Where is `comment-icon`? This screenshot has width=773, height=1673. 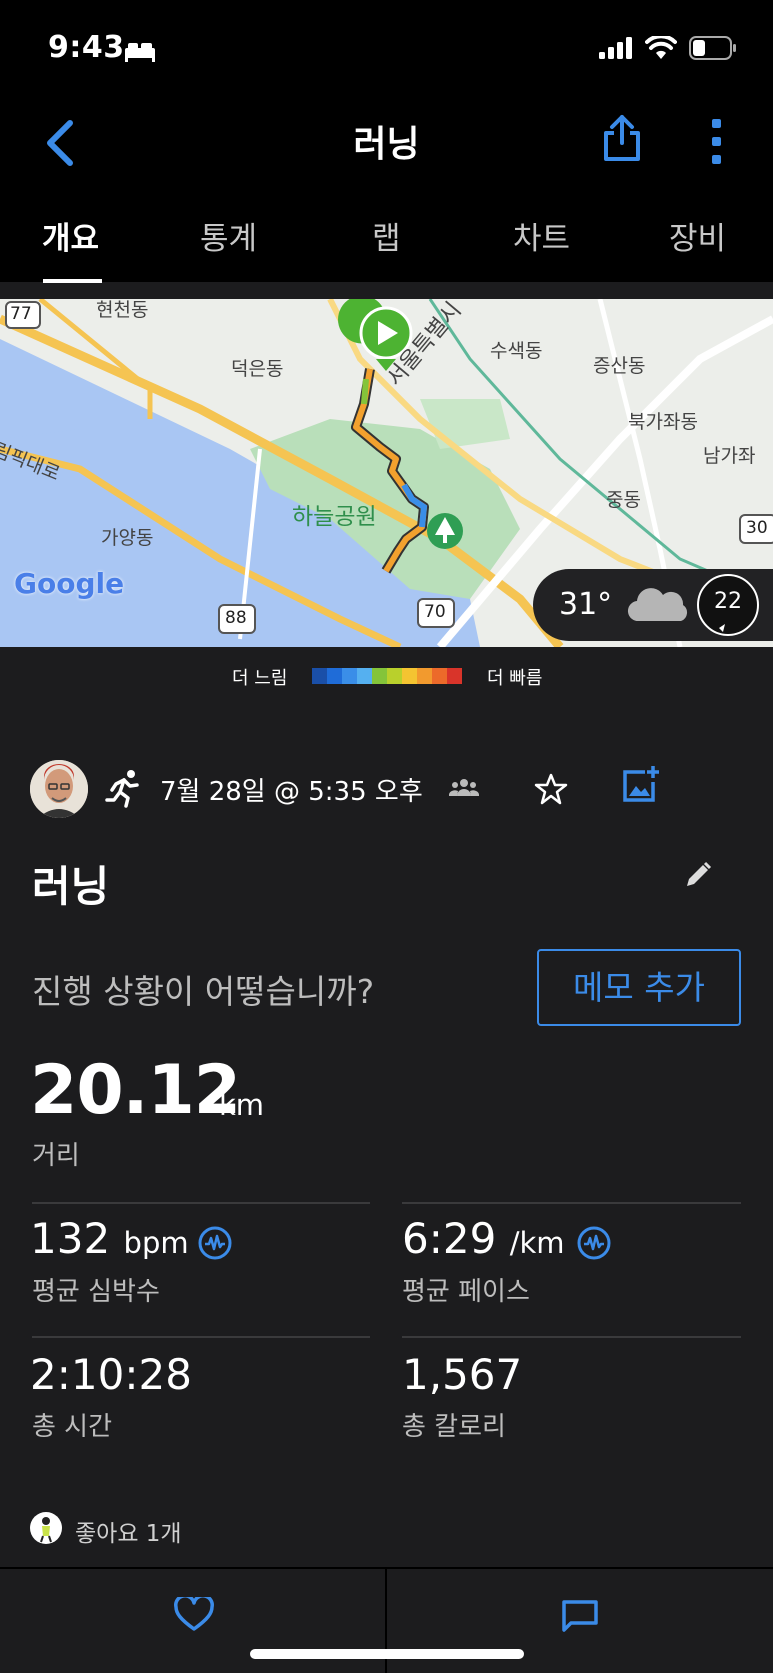 comment-icon is located at coordinates (580, 1616).